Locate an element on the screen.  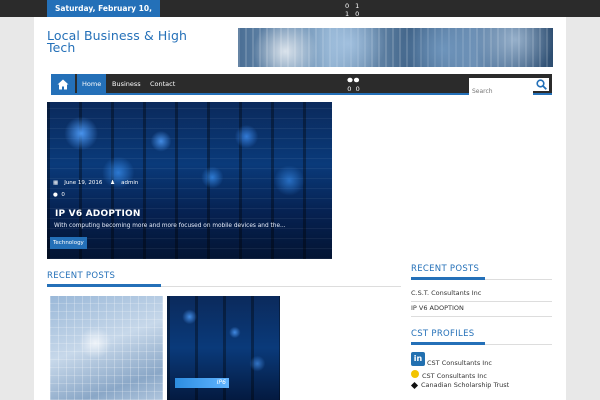
profile-label: Canadian Scholarship Trust is located at coordinates (465, 385).